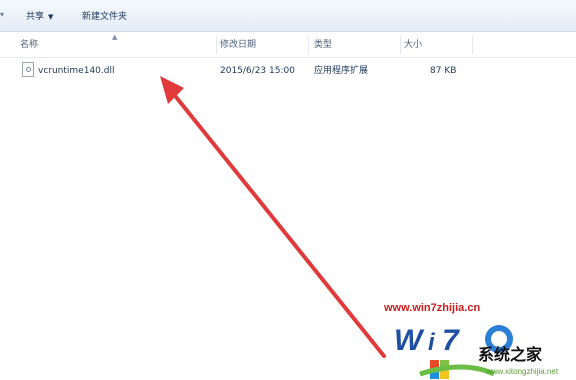 The image size is (576, 380). What do you see at coordinates (510, 354) in the screenshot?
I see `watermark-site-name: 系统之家` at bounding box center [510, 354].